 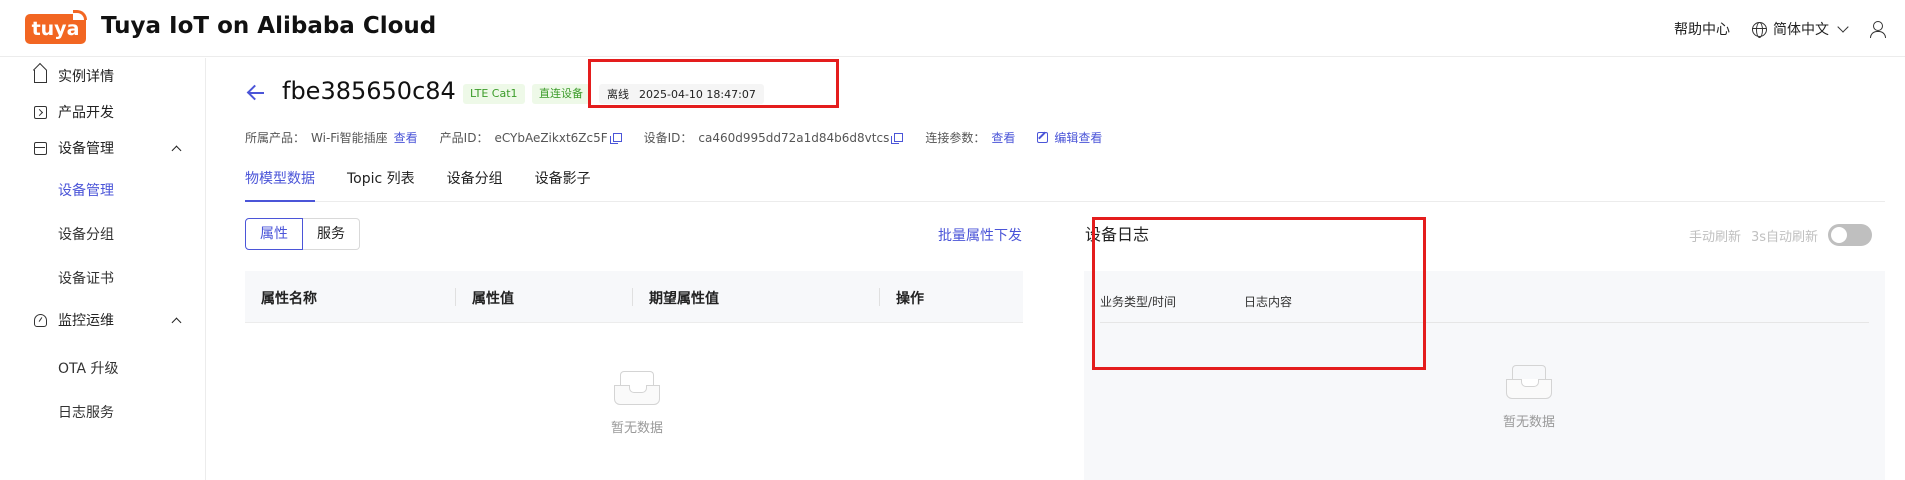 I want to click on sidebar-item-label: 产品开发, so click(x=86, y=113).